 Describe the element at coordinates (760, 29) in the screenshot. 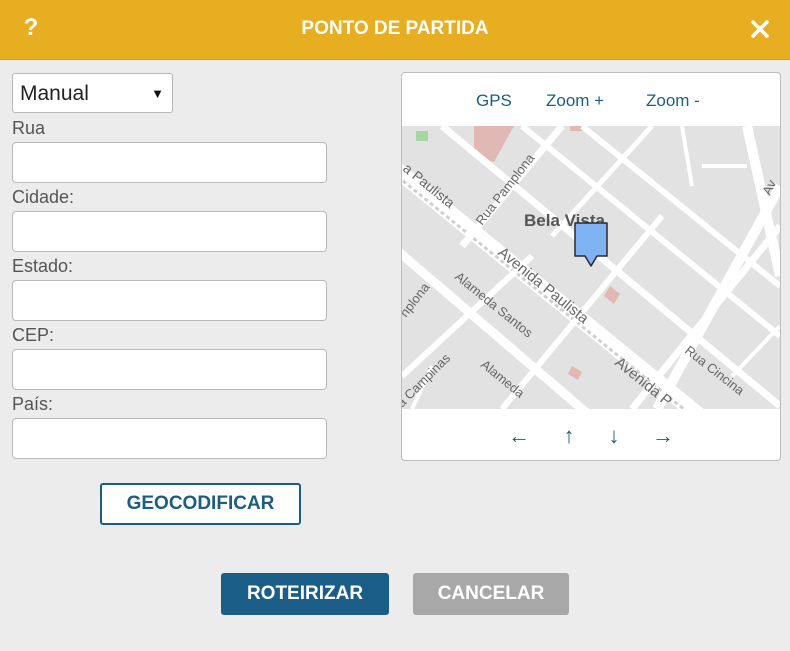

I see `close-icon` at that location.